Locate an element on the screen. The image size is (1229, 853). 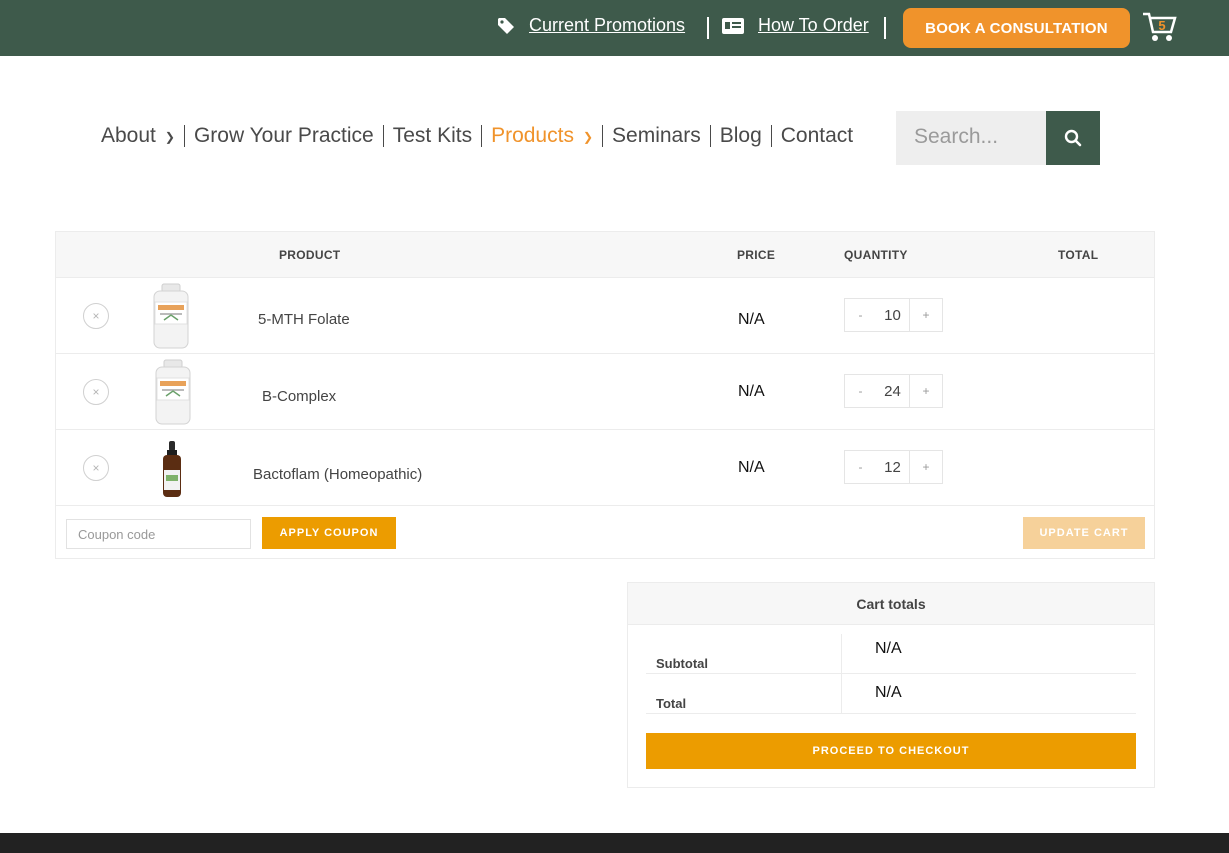
proceed-to-checkout-button: PROCEED TO CHECKOUT is located at coordinates (891, 751).